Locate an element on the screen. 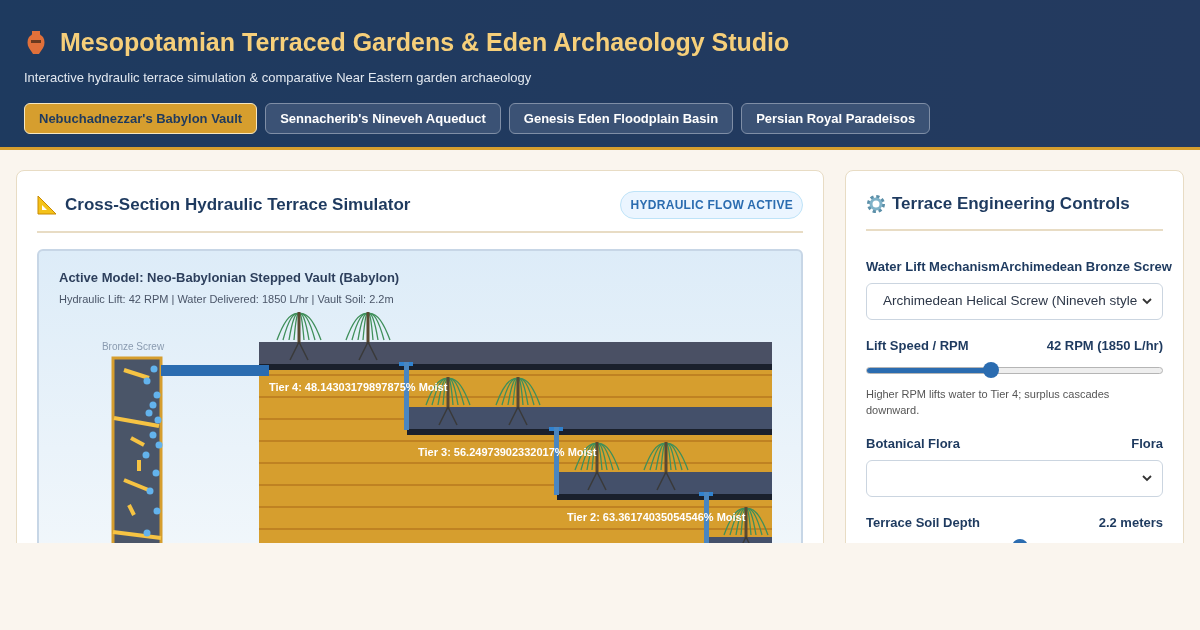 The height and width of the screenshot is (630, 1200). screw-label: Bronze Screw is located at coordinates (133, 346).